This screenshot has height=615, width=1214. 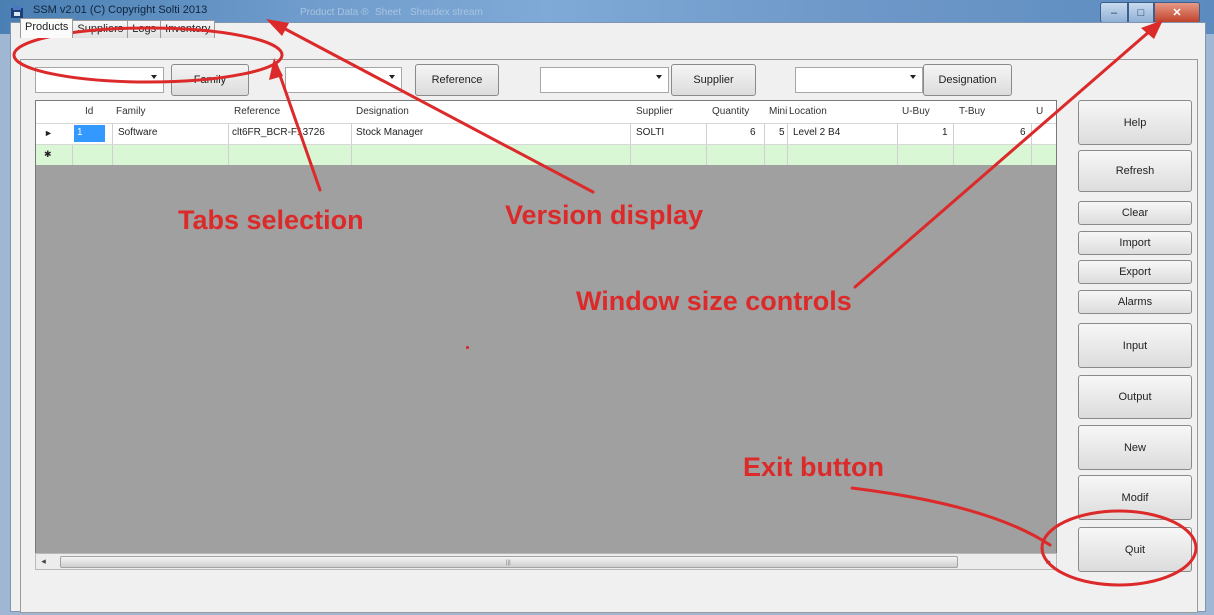 I want to click on window-size-controls: – □ ✕, so click(x=1150, y=12).